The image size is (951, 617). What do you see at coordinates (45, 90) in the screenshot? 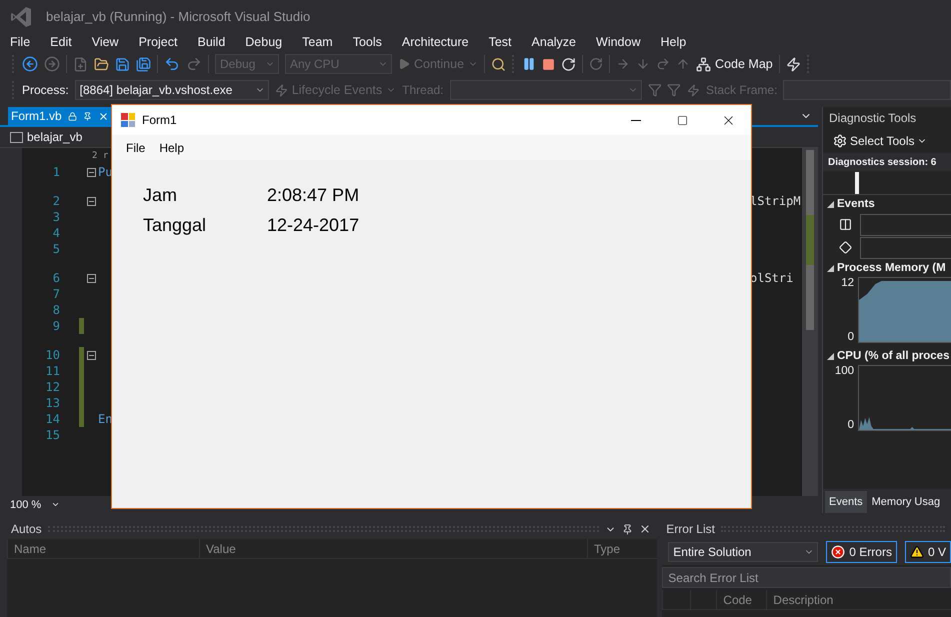
I see `process-label: Process:` at bounding box center [45, 90].